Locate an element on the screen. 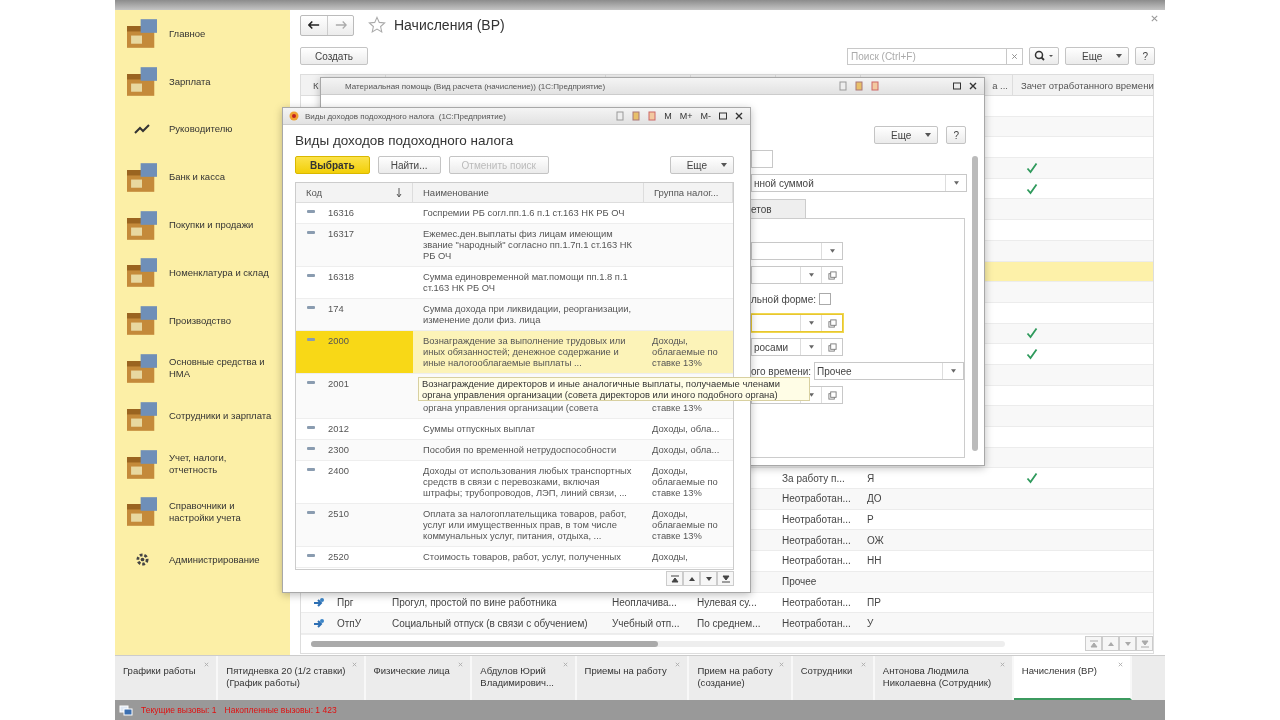 This screenshot has height=720, width=1280. table-cell: Сумма единовременной мат.помощи пп.1.8 п.1 ст.163 НК РБ ОЧ is located at coordinates (525, 282).